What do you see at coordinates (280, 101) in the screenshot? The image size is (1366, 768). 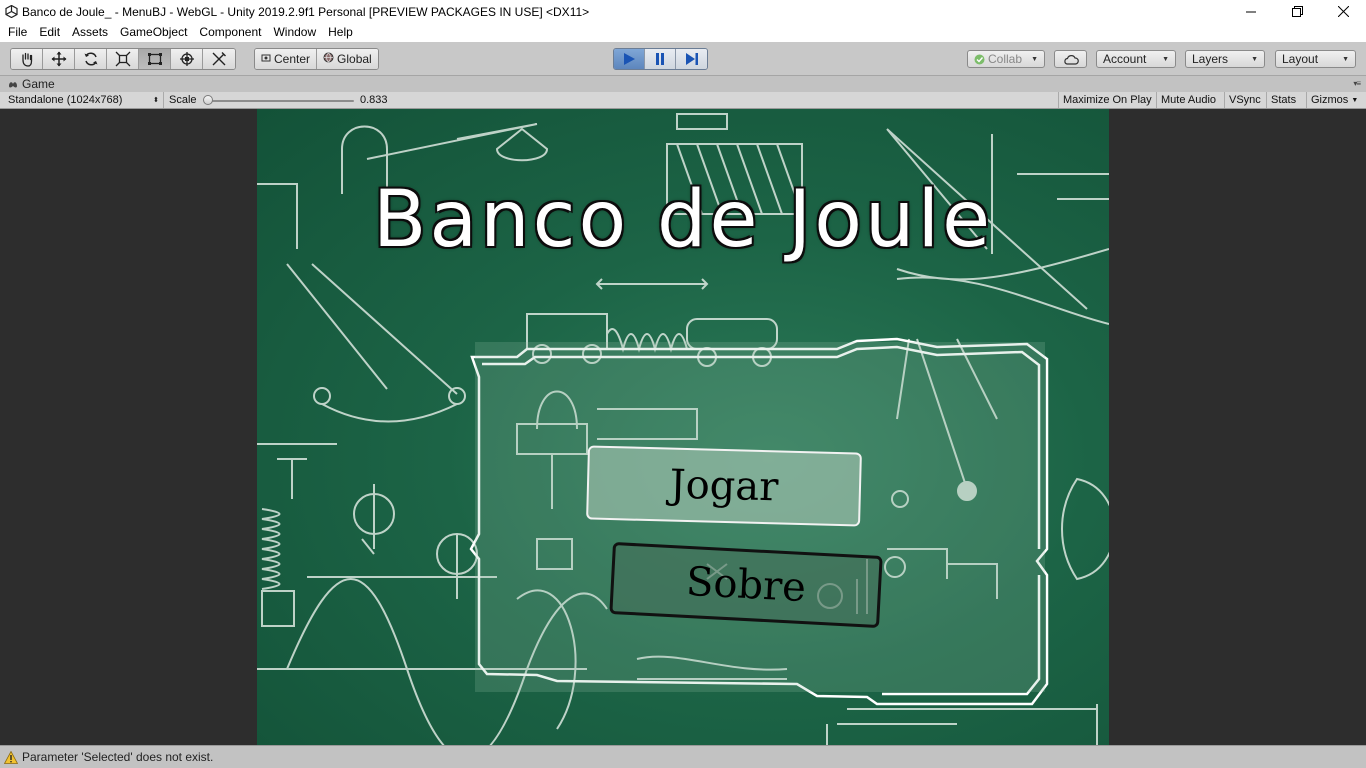 I see `scale-slider-track` at bounding box center [280, 101].